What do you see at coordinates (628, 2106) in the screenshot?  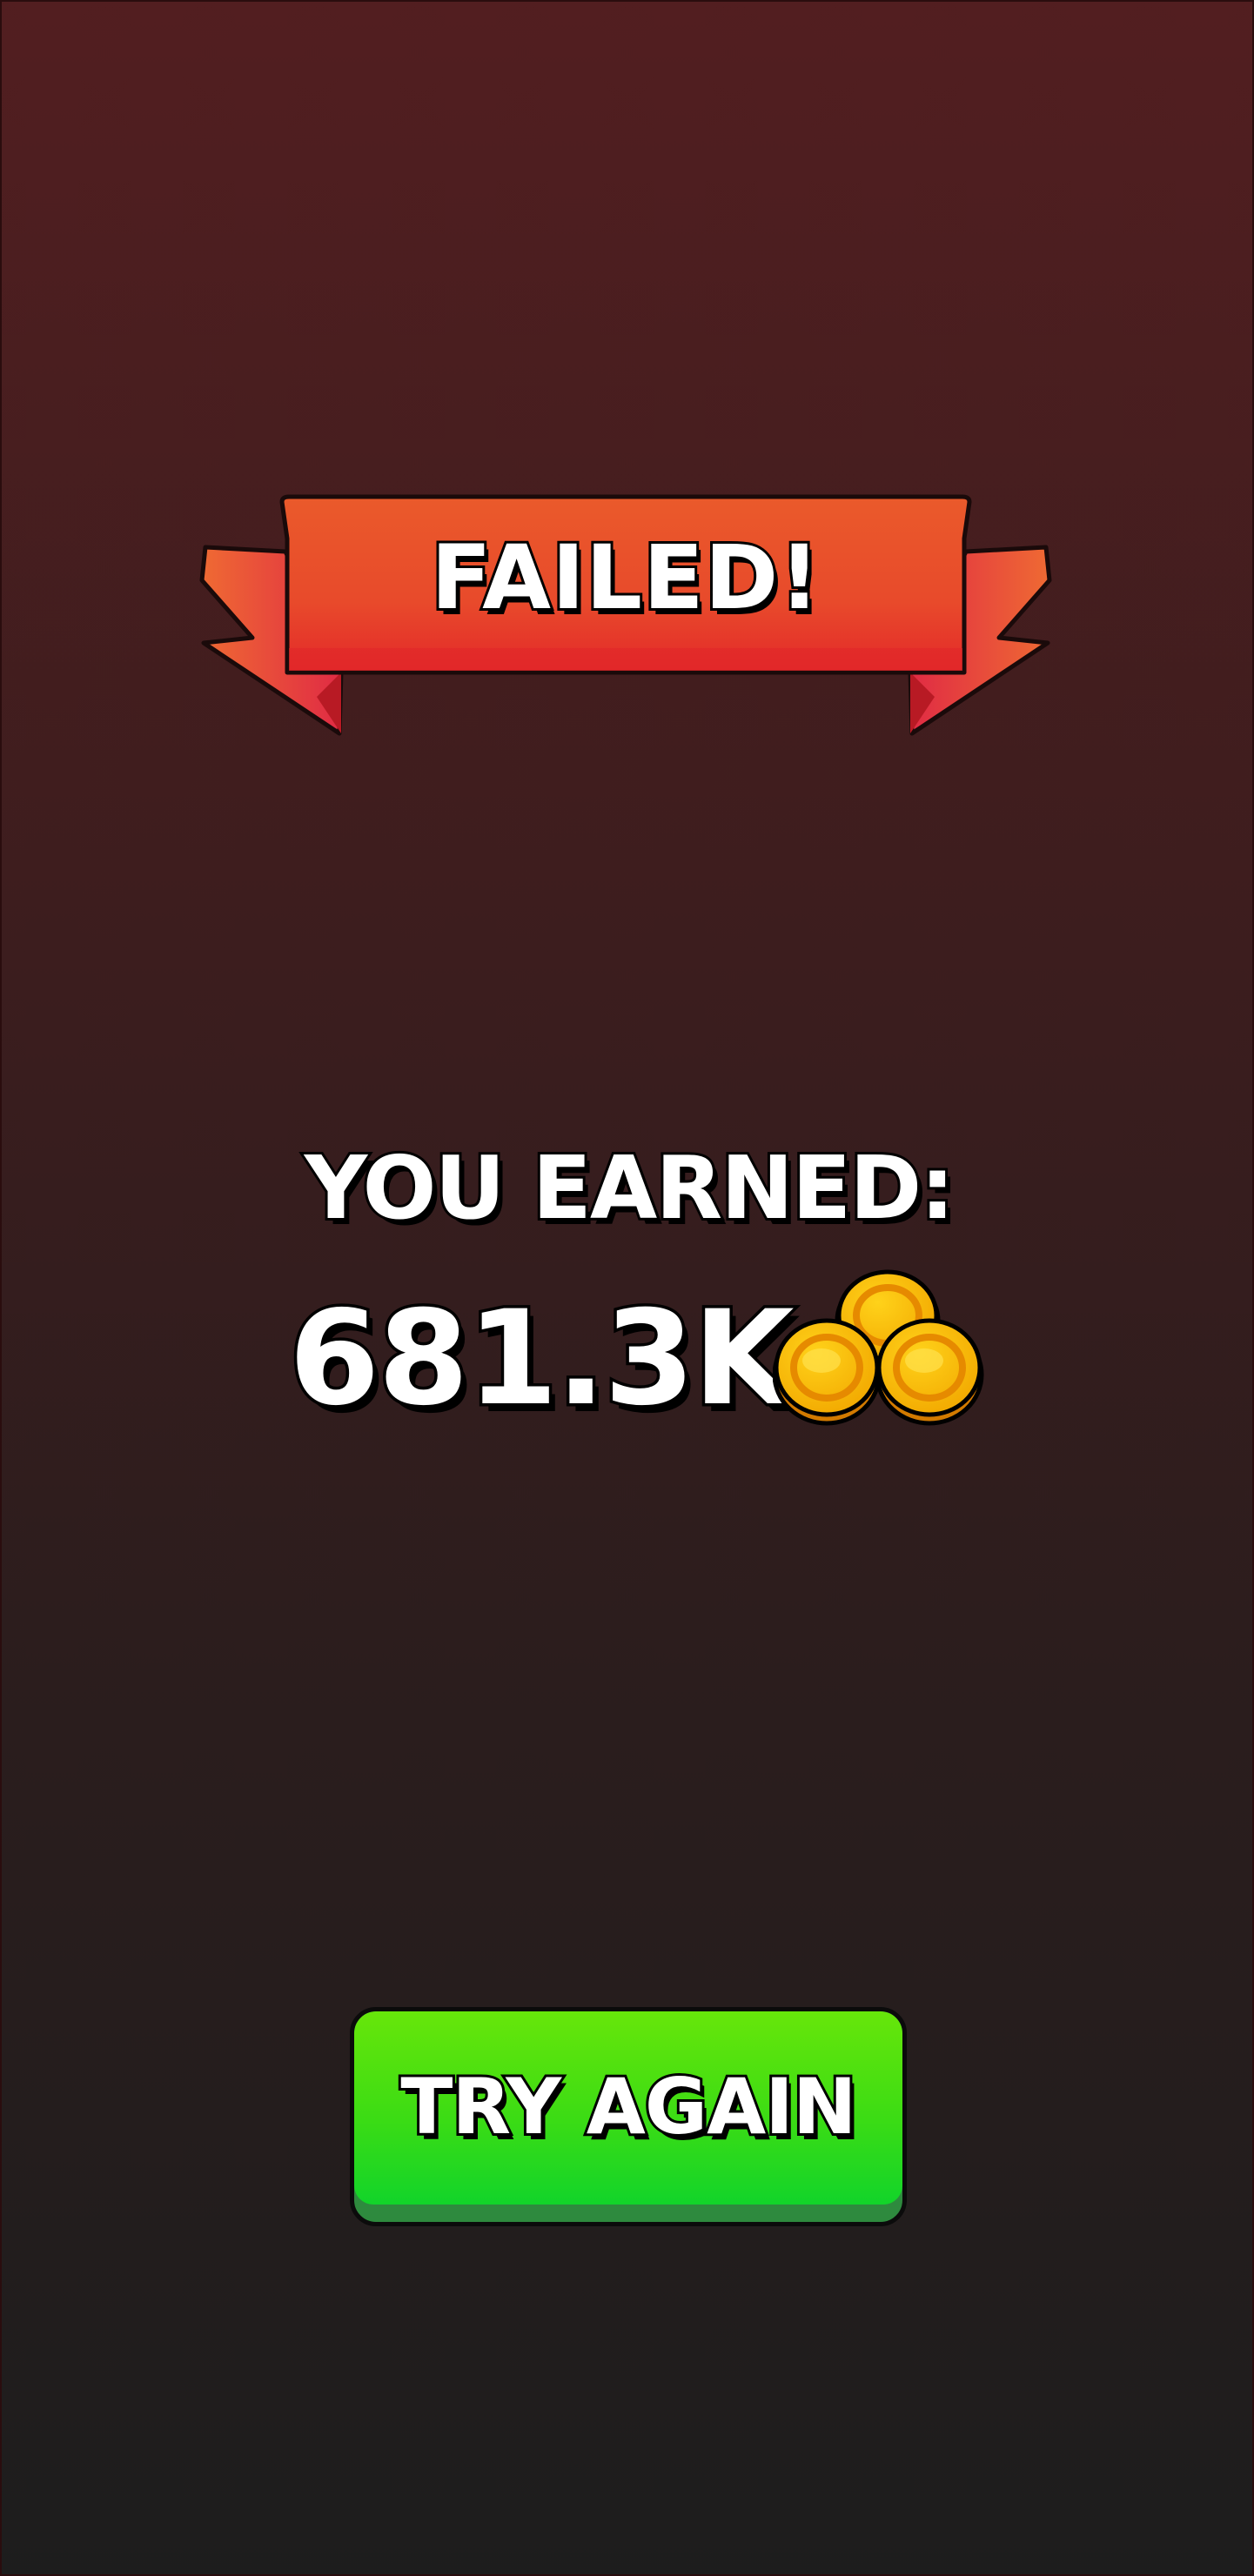 I see `try-again-label: TRY AGAIN` at bounding box center [628, 2106].